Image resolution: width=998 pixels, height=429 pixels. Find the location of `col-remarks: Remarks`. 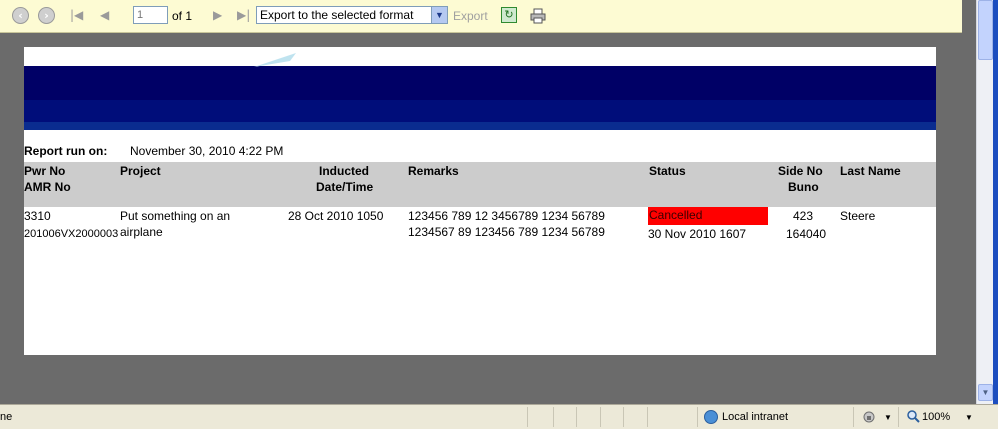

col-remarks: Remarks is located at coordinates (433, 171).